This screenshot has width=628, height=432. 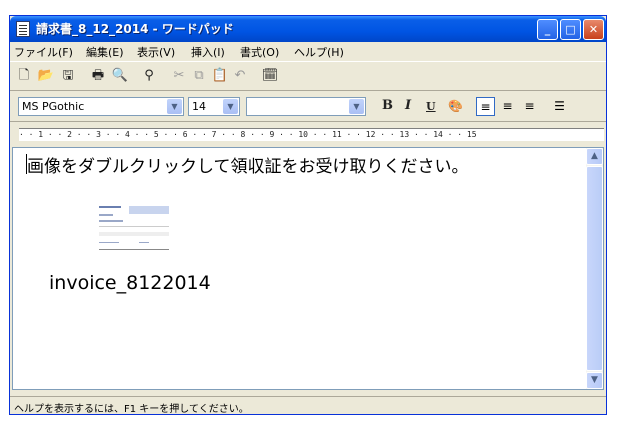 What do you see at coordinates (24, 76) in the screenshot?
I see `new-icon: 🗋` at bounding box center [24, 76].